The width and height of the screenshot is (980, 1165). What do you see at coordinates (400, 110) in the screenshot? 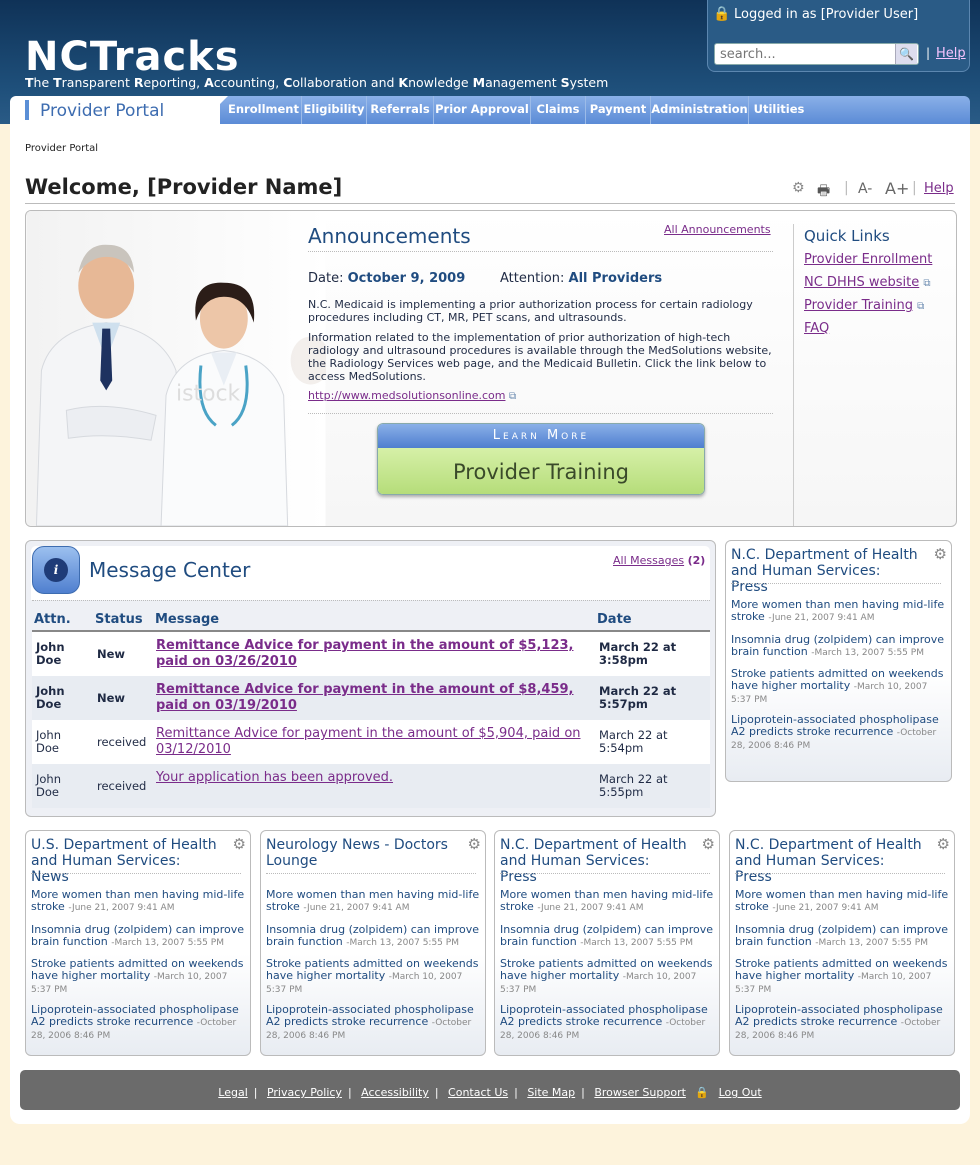
I see `nav-referrals: Referrals` at bounding box center [400, 110].